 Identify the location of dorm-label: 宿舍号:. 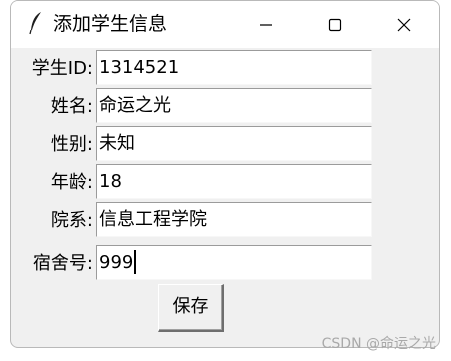
(62, 263).